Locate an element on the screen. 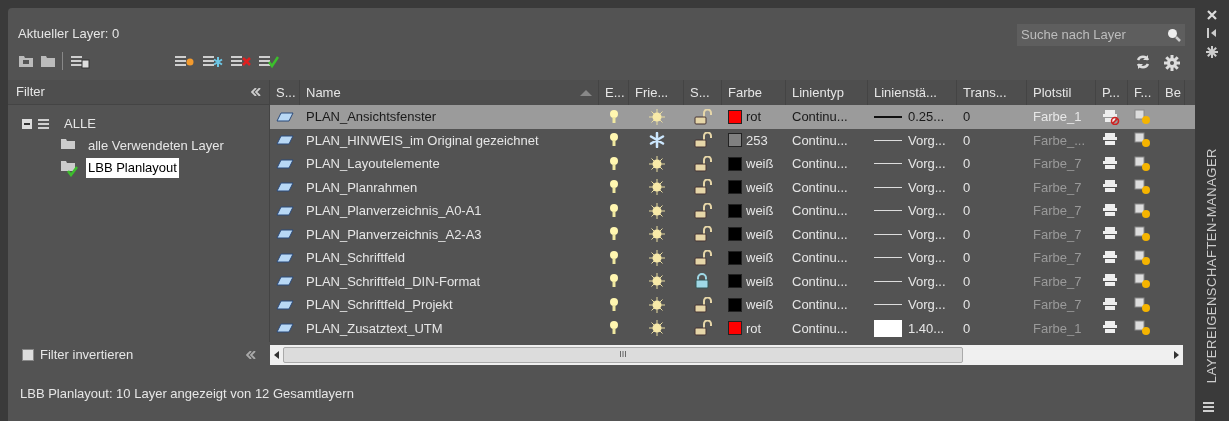  layer-row: PLAN_Ansichtsfenster rot Continu... 0.25... 0 Farbe_1 is located at coordinates (732, 117).